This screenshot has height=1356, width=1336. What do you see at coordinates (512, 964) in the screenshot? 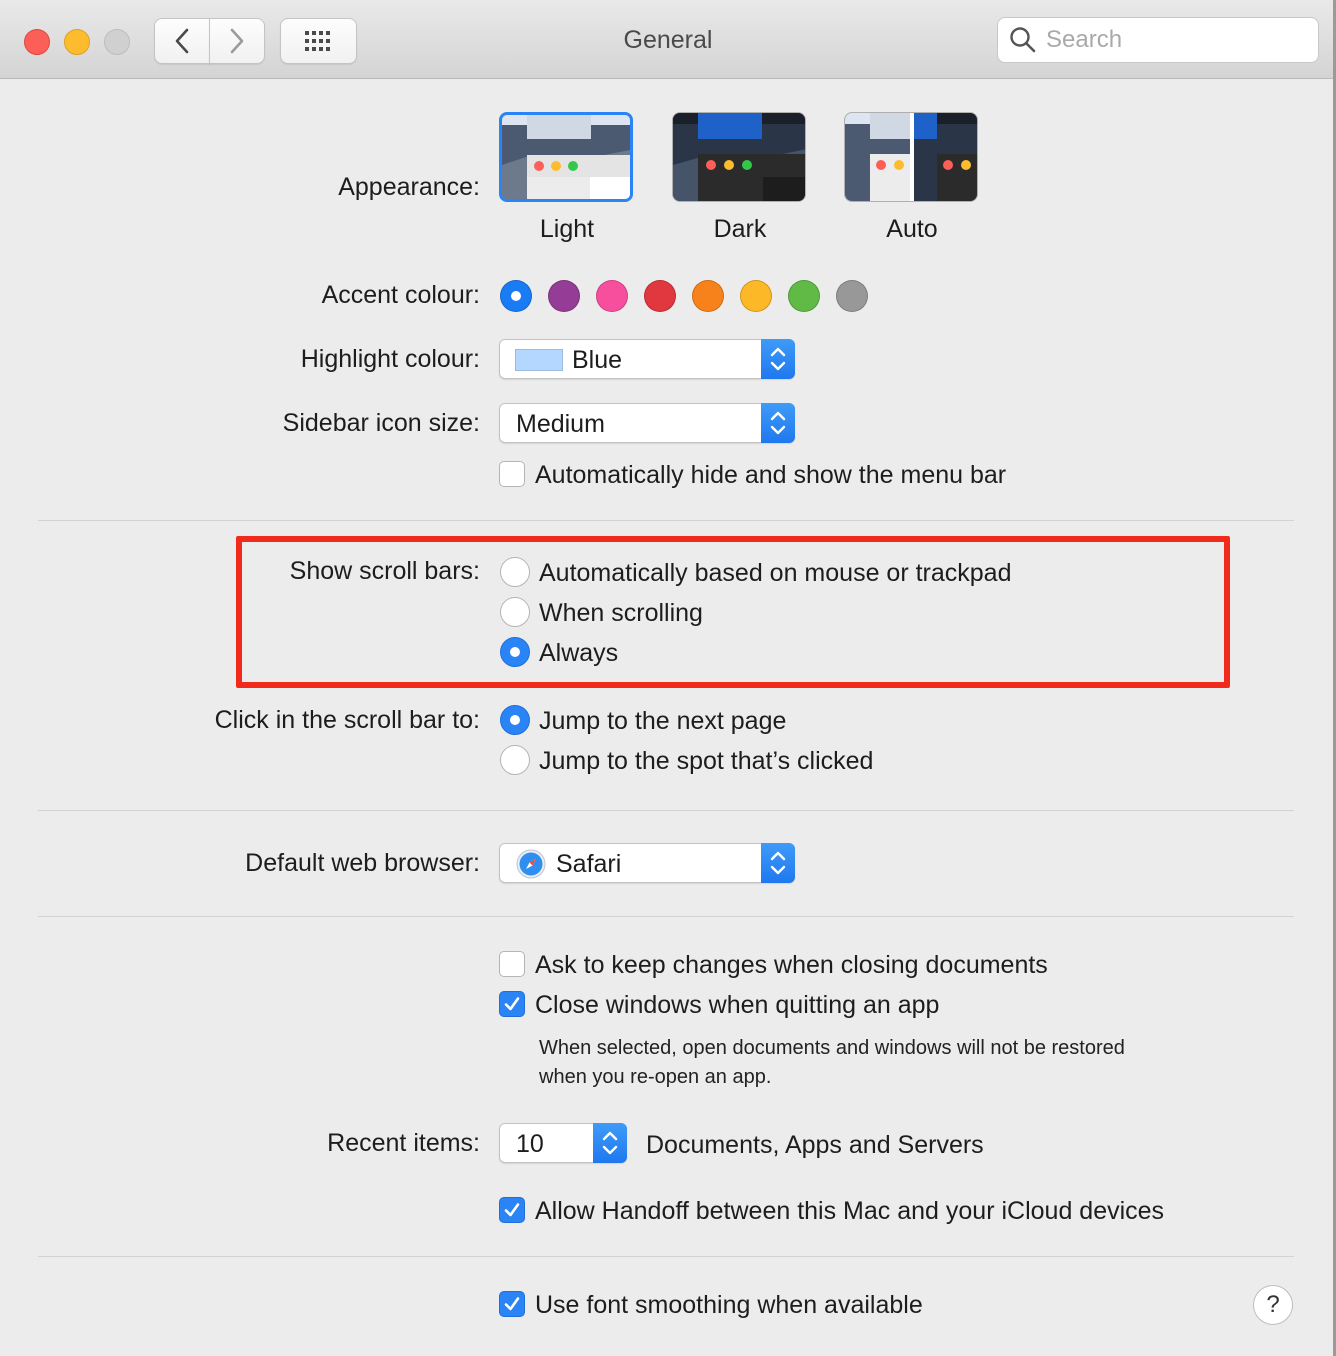
I see `ask-keep-changes-checkbox` at bounding box center [512, 964].